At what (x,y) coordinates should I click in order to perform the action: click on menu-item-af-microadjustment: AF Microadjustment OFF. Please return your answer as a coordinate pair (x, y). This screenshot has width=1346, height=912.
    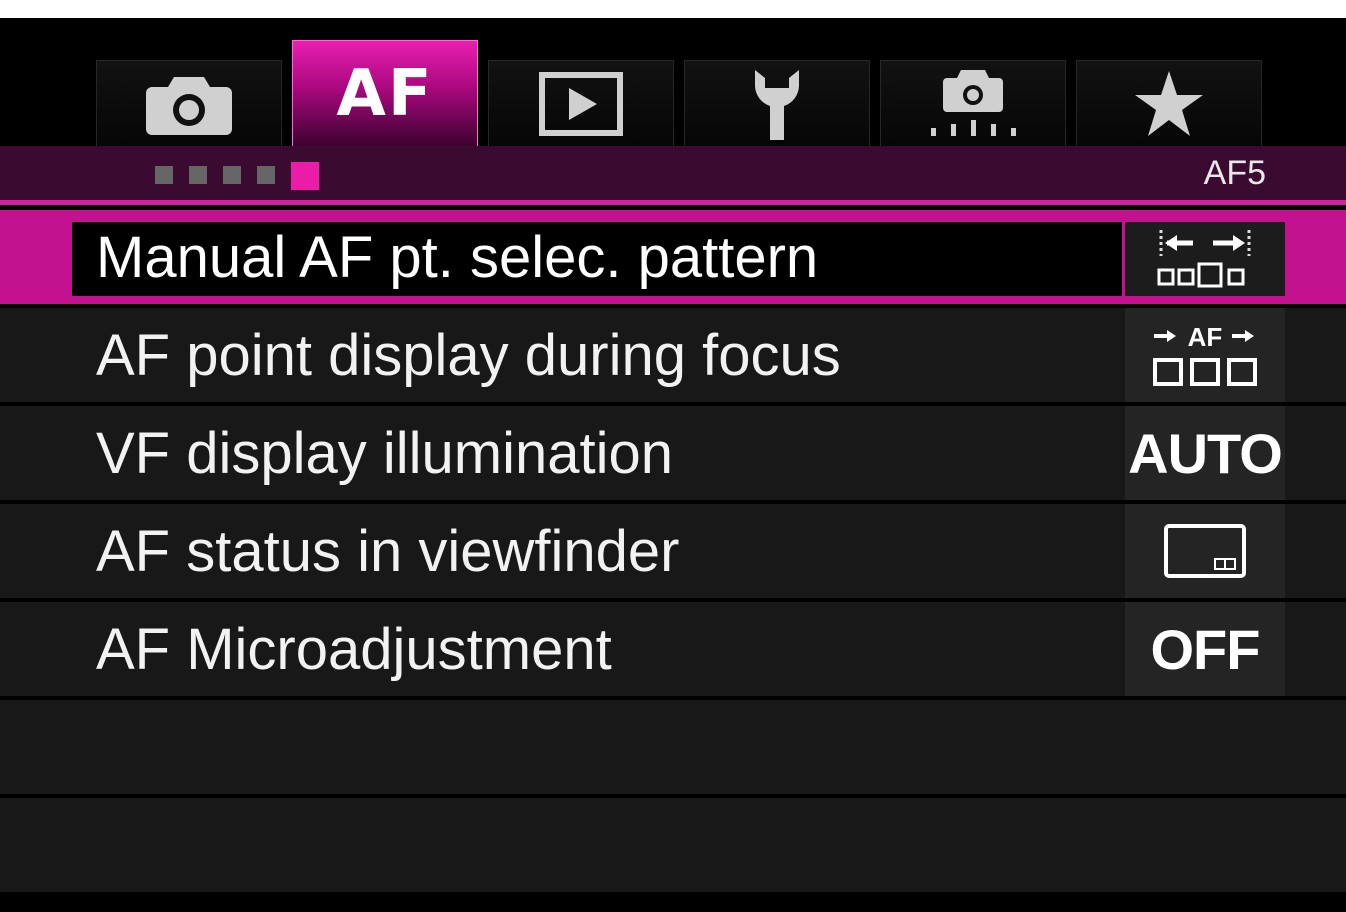
    Looking at the image, I should click on (673, 649).